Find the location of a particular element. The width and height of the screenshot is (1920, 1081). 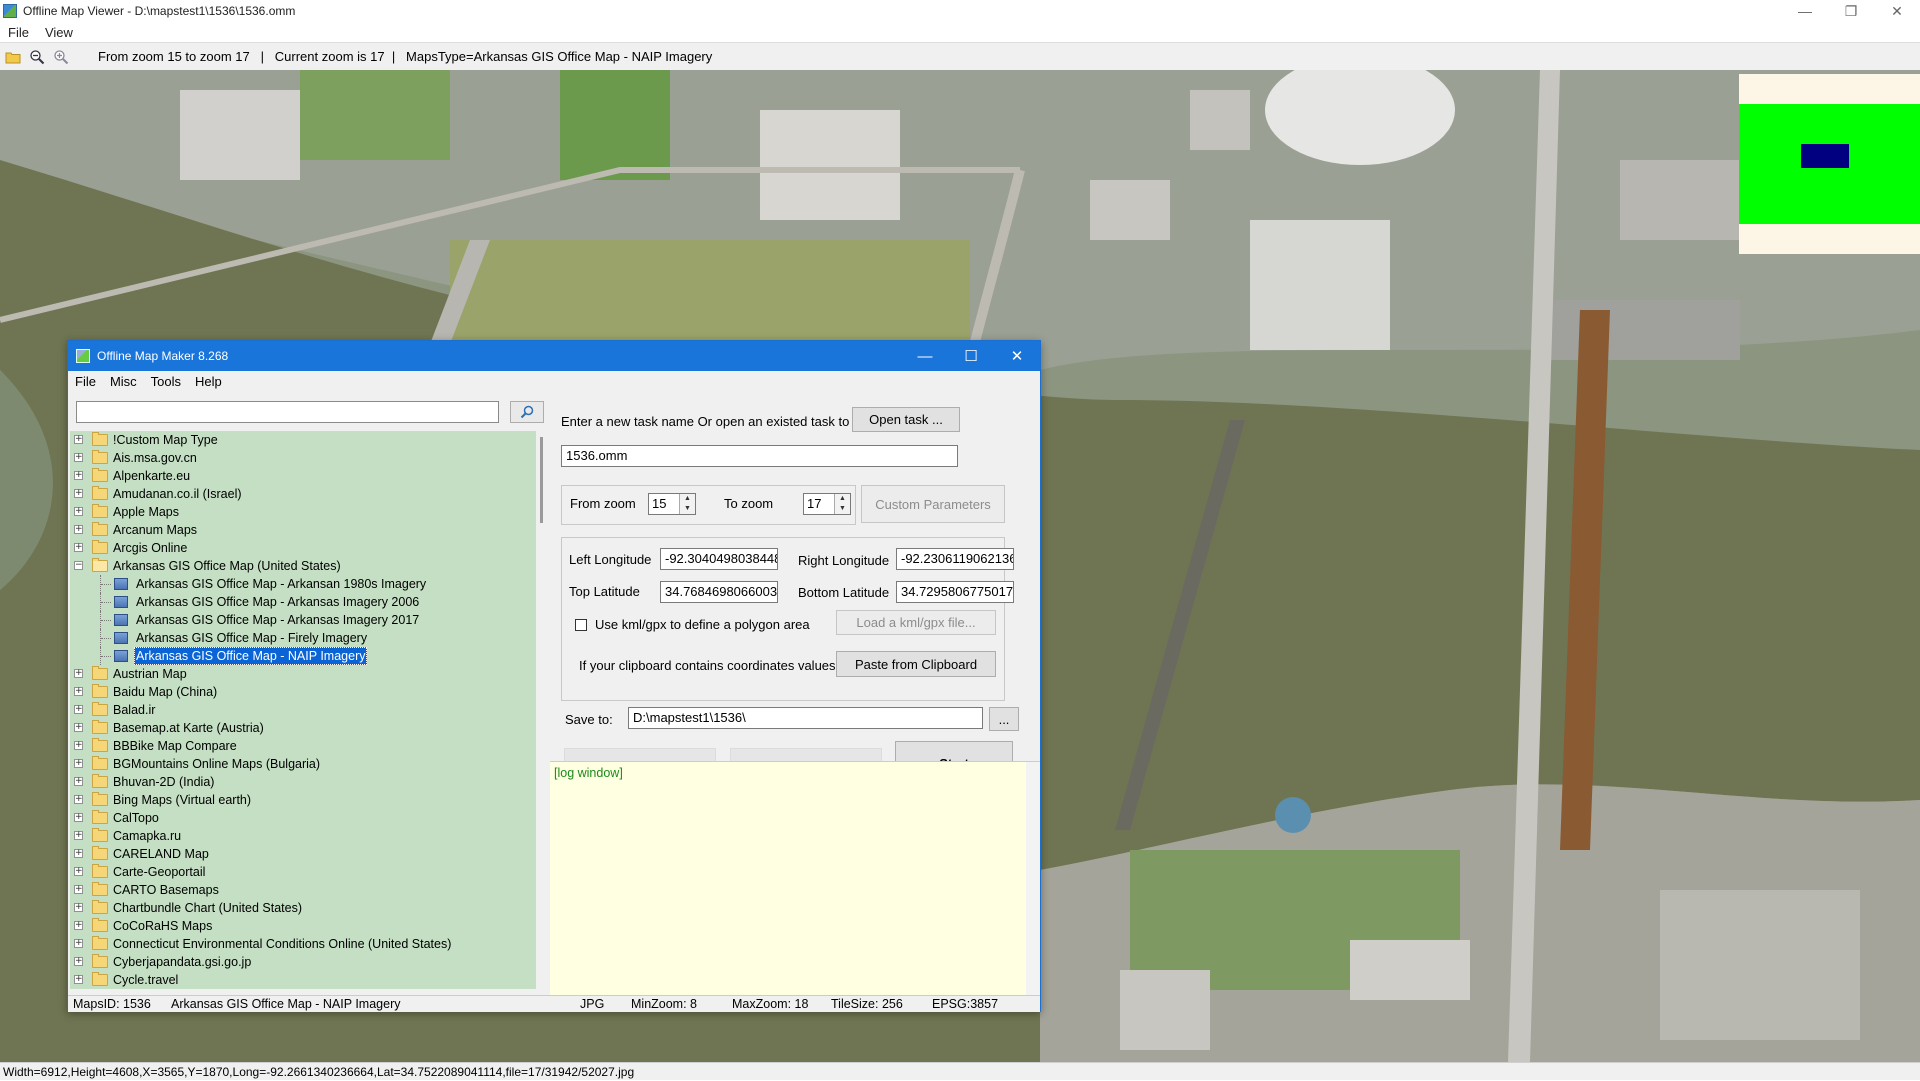

left-longitude-input: -92.3040498038448 is located at coordinates (719, 559).